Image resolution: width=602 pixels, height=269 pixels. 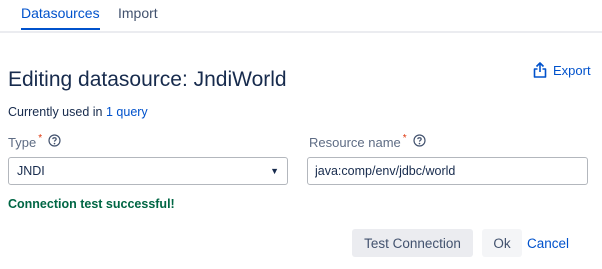 I want to click on connection-status-message: Connection test successful!, so click(x=91, y=204).